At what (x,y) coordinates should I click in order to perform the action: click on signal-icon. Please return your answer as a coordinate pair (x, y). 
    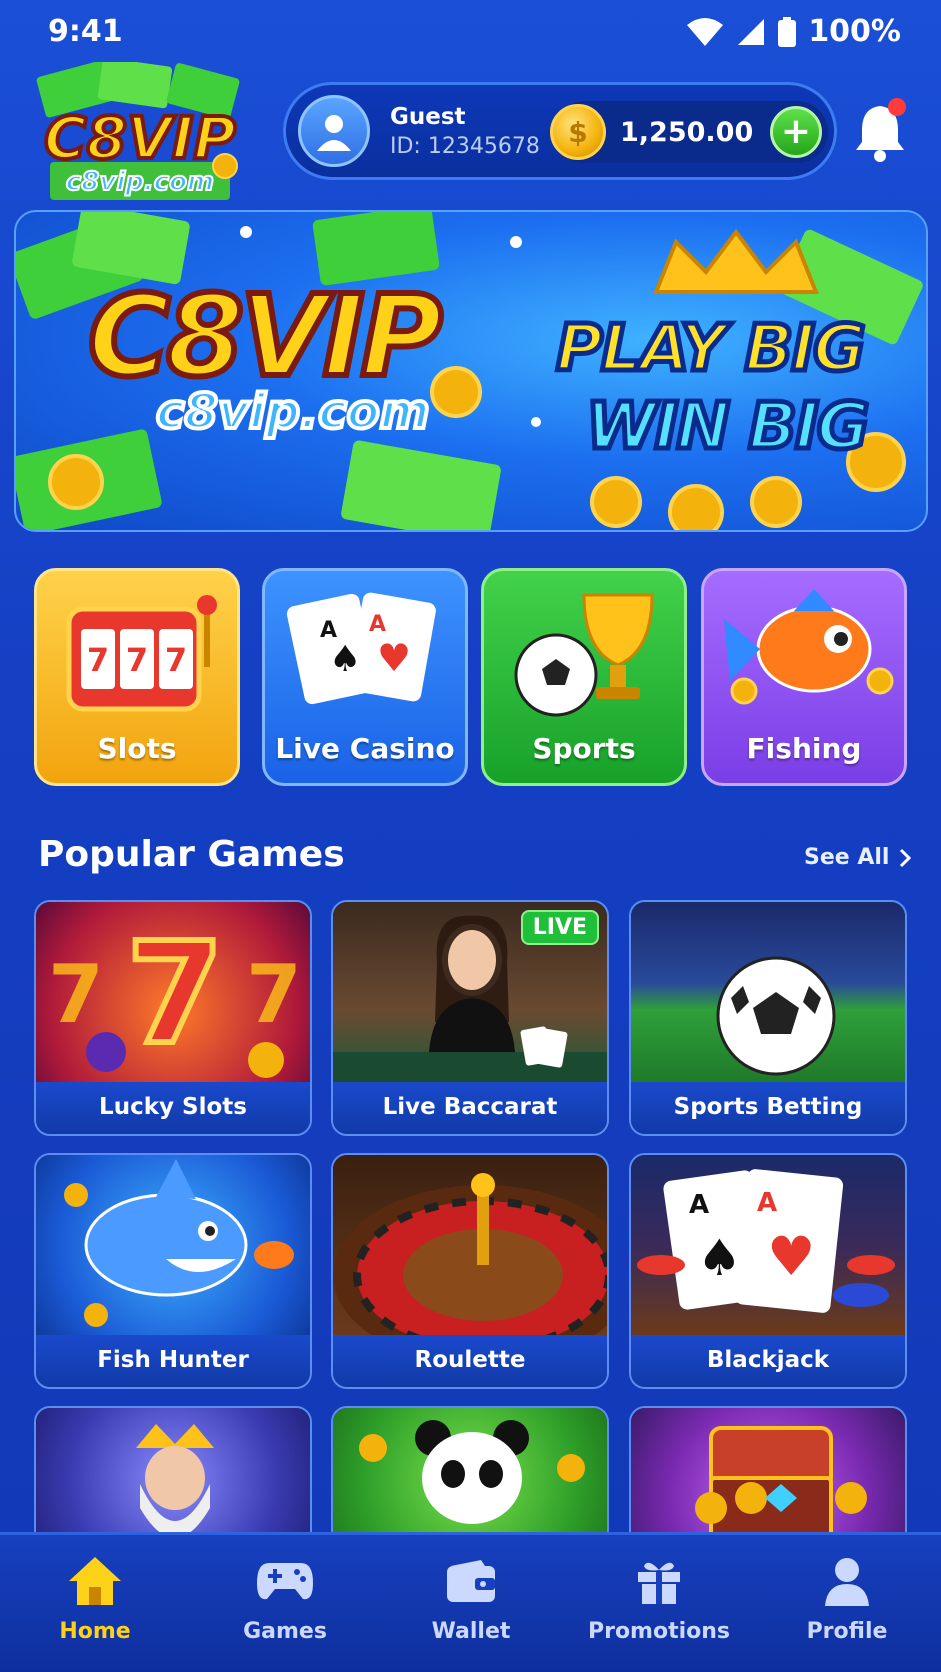
    Looking at the image, I should click on (751, 31).